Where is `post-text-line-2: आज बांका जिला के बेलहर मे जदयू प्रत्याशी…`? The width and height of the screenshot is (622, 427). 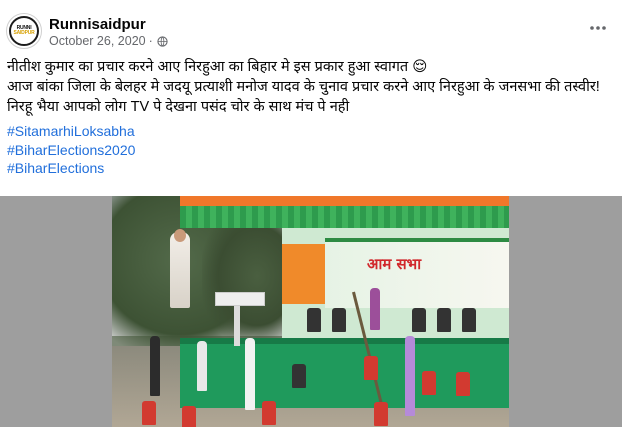 post-text-line-2: आज बांका जिला के बेलहर मे जदयू प्रत्याशी… is located at coordinates (303, 87).